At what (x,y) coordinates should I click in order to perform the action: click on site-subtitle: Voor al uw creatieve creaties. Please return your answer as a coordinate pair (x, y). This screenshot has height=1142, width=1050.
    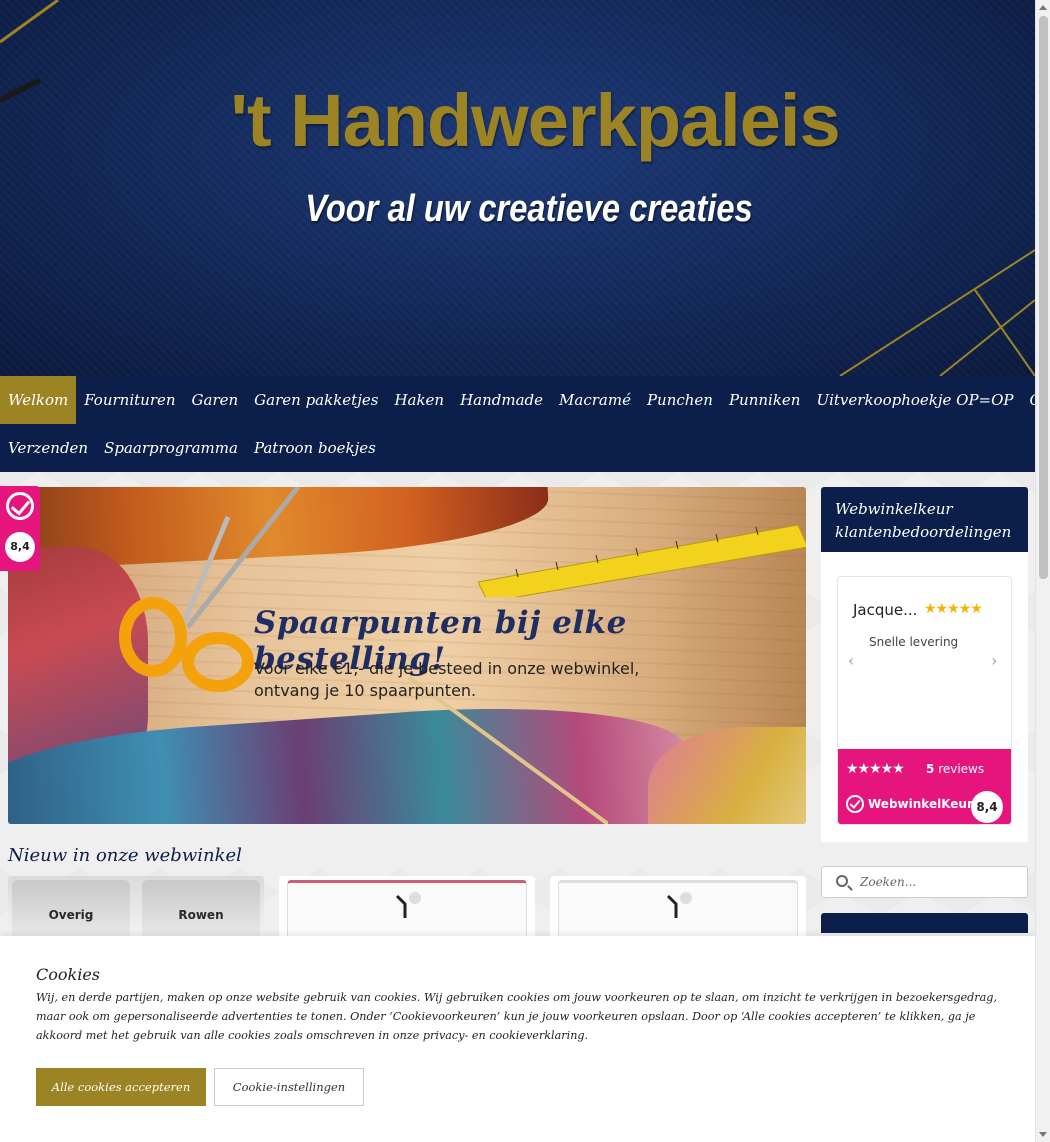
    Looking at the image, I should click on (529, 209).